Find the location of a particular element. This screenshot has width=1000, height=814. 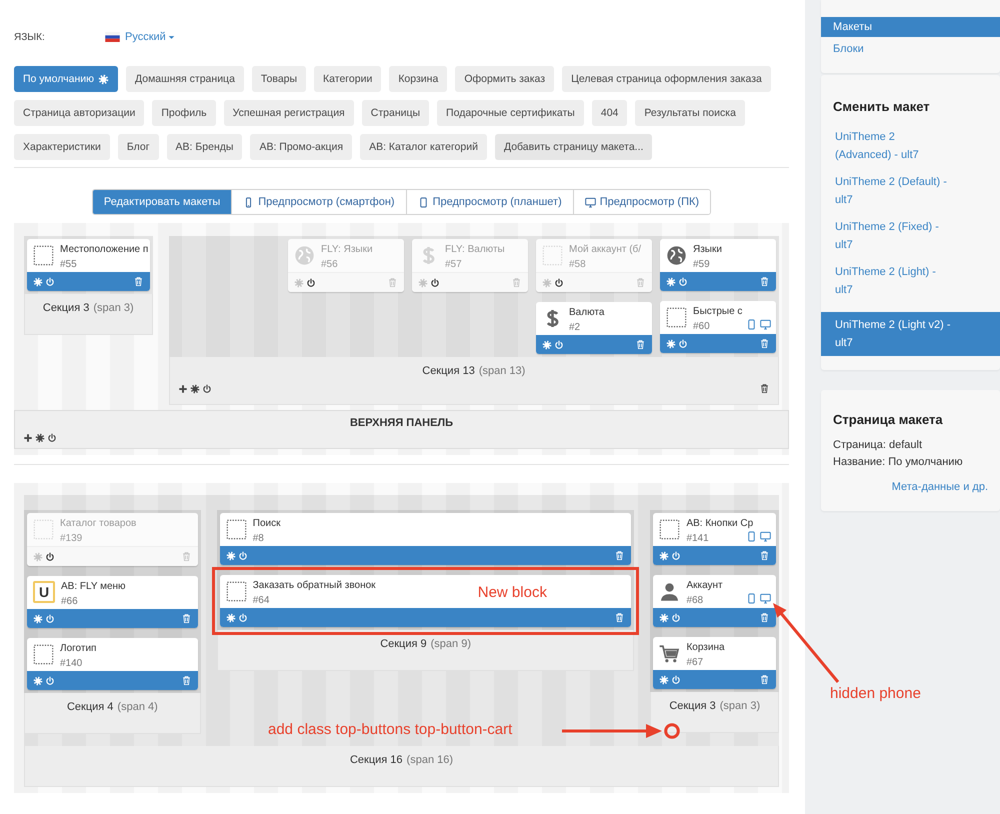

cart-icon is located at coordinates (669, 653).